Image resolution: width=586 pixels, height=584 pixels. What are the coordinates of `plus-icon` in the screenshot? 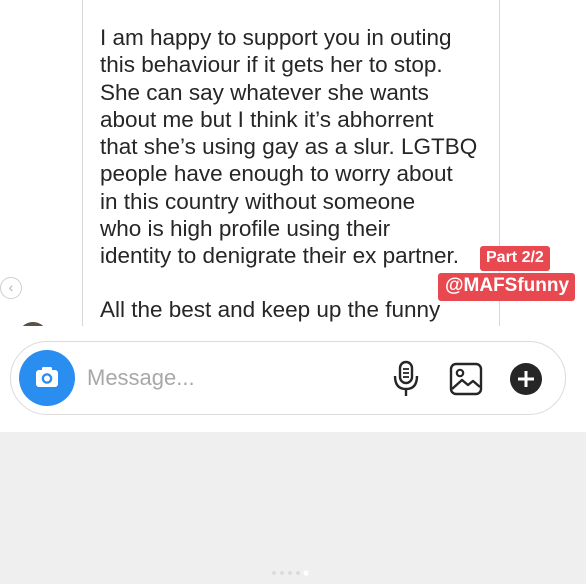 It's located at (526, 379).